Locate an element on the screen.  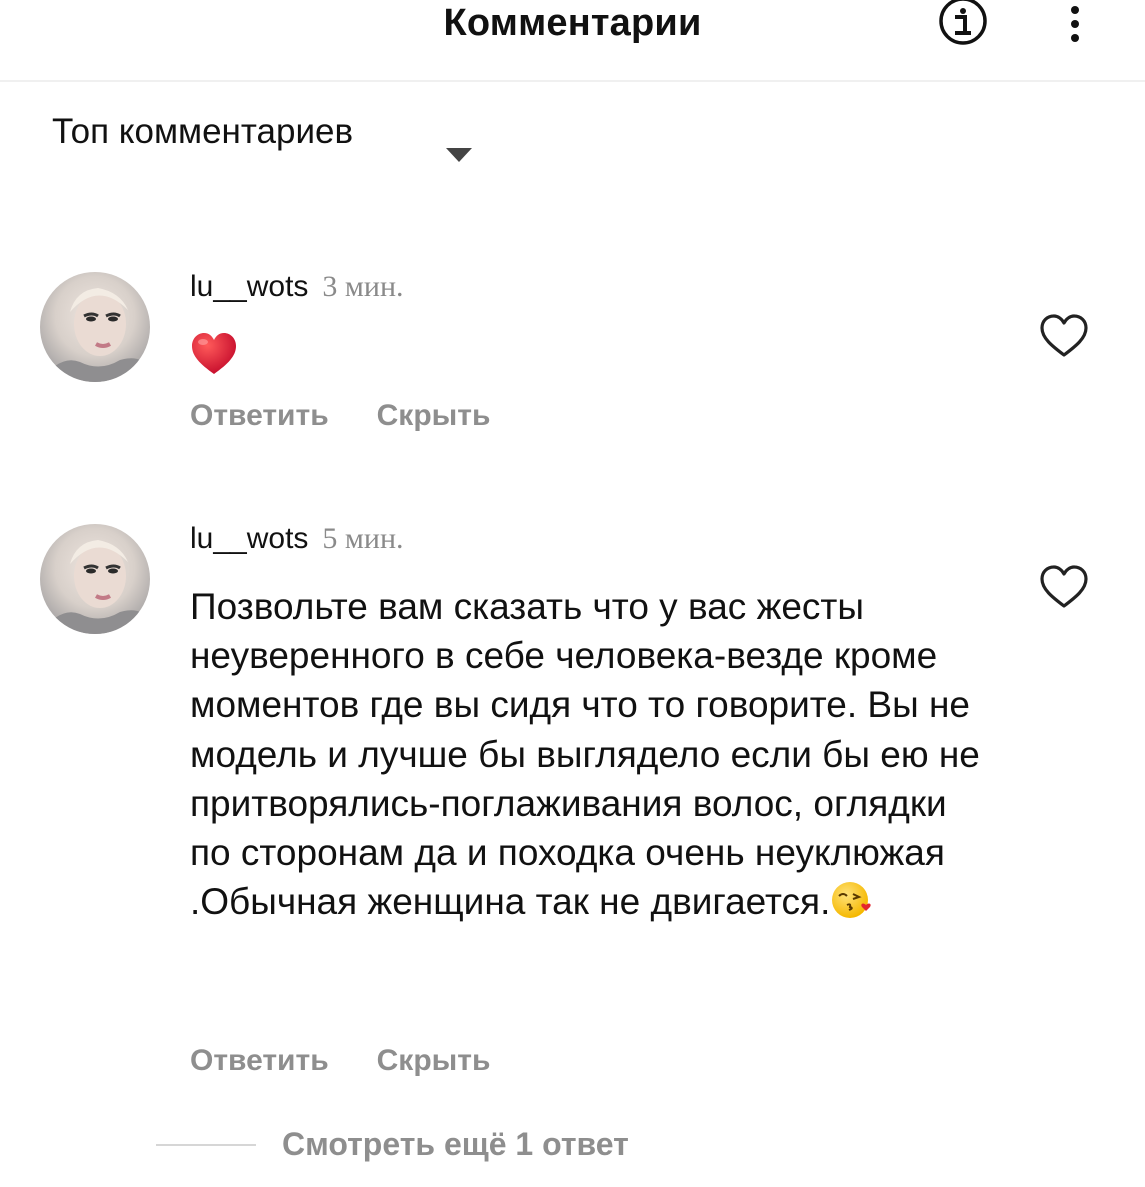
header-bar: Комментарии is located at coordinates (572, 41).